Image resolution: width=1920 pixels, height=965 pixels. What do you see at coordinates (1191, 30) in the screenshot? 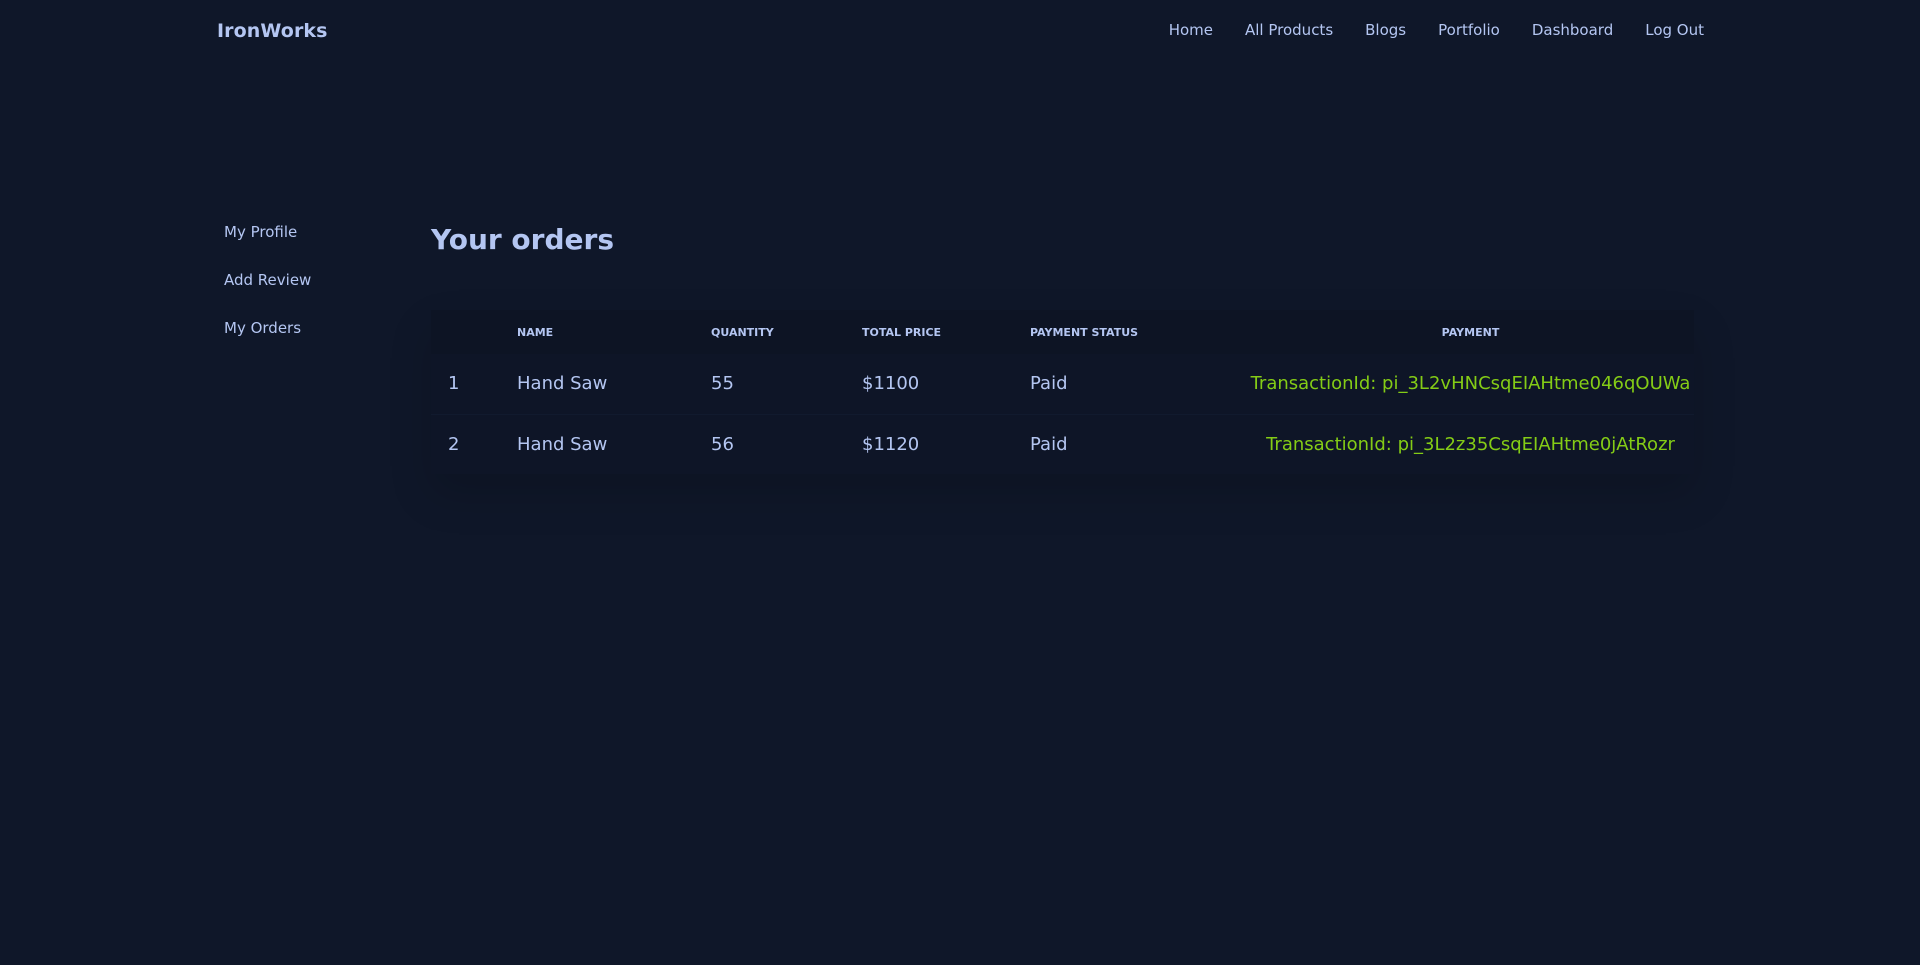
I see `nav-home-link: Home` at bounding box center [1191, 30].